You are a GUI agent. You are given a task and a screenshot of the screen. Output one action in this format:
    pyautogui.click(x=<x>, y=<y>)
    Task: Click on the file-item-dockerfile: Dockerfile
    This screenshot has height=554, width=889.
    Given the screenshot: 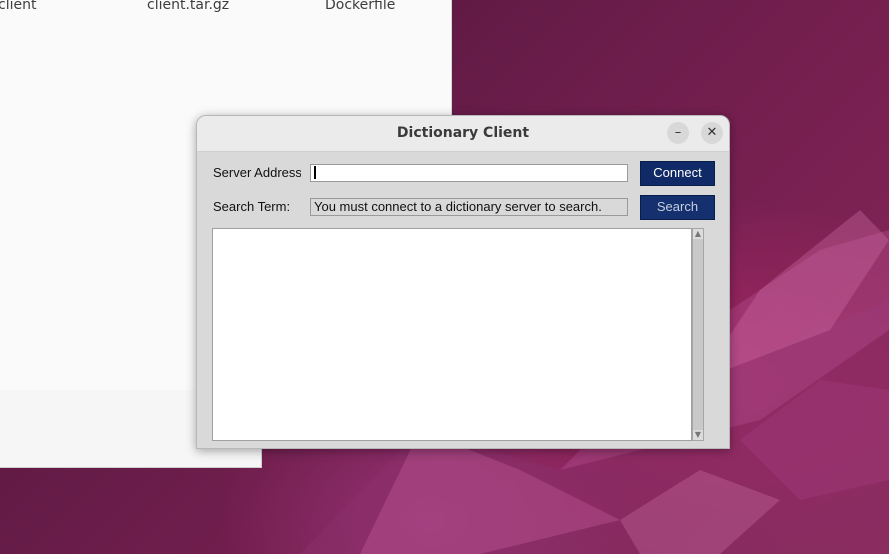 What is the action you would take?
    pyautogui.click(x=360, y=6)
    